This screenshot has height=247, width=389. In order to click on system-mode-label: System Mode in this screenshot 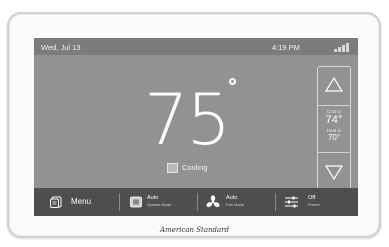, I will do `click(159, 204)`.